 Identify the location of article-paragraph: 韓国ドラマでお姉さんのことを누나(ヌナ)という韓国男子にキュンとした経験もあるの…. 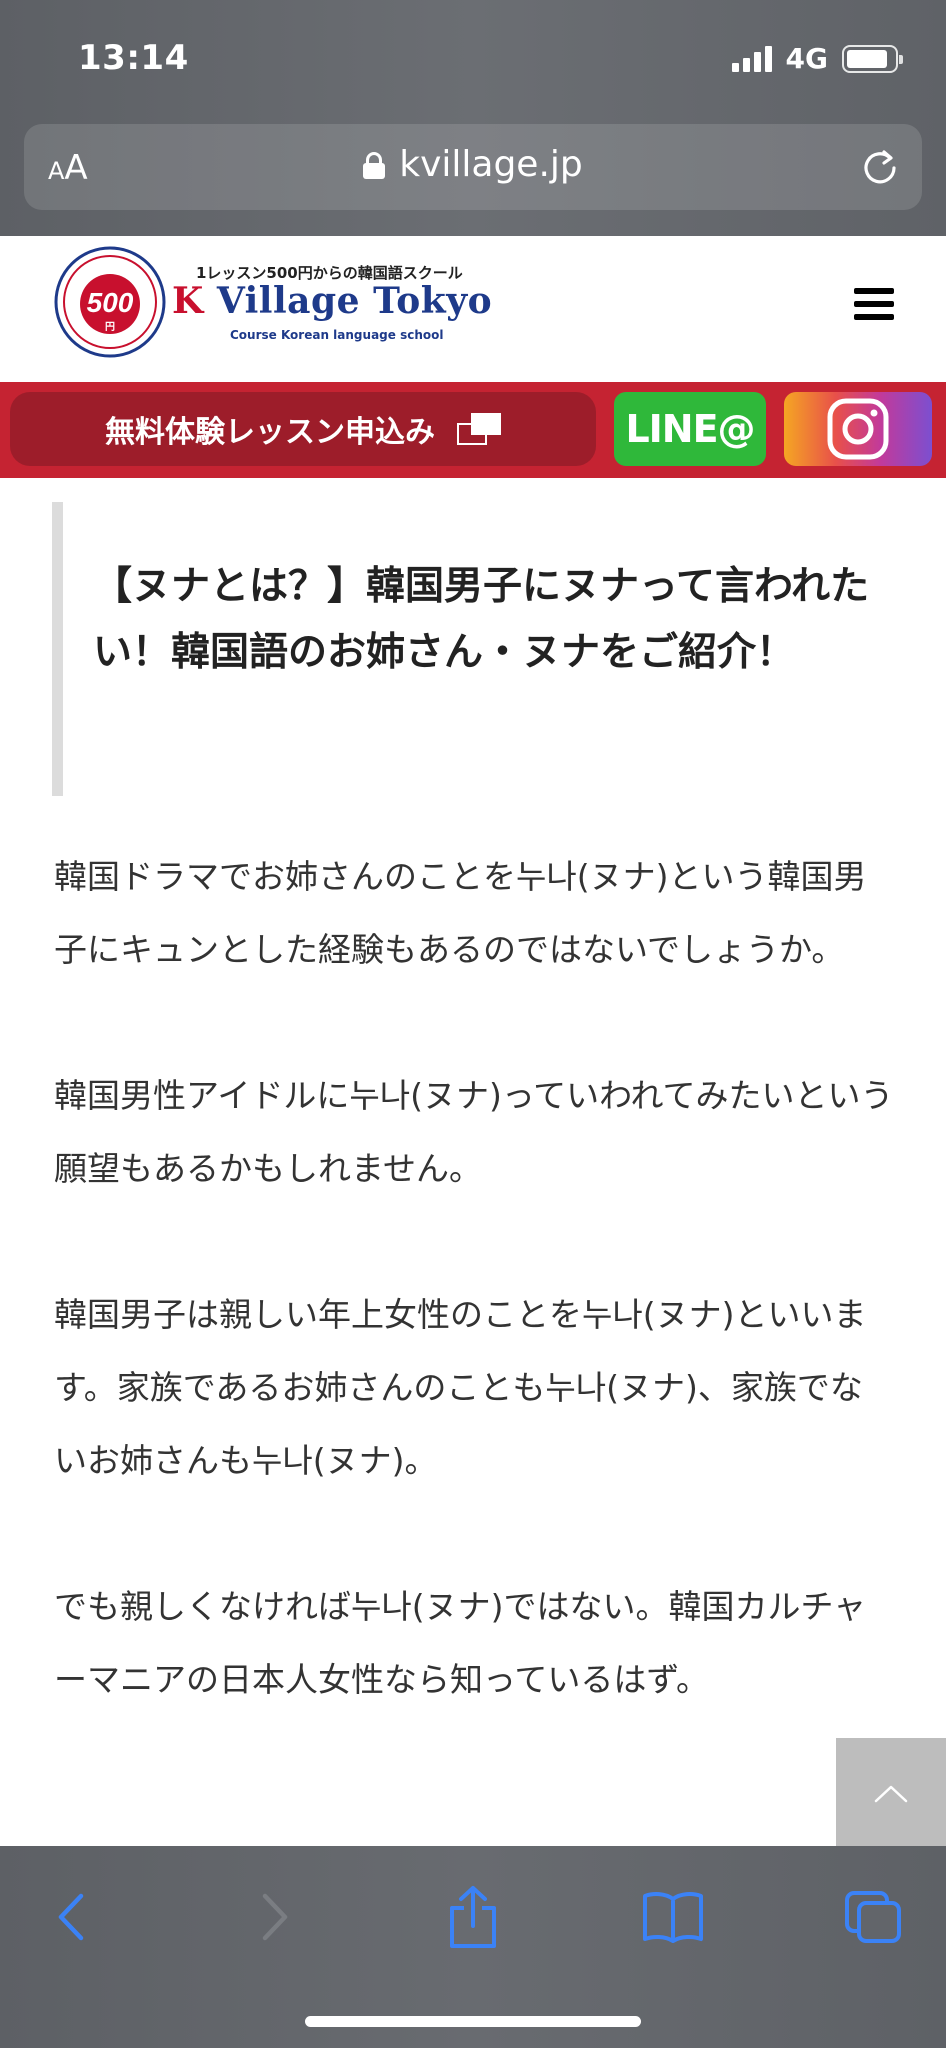
(460, 913).